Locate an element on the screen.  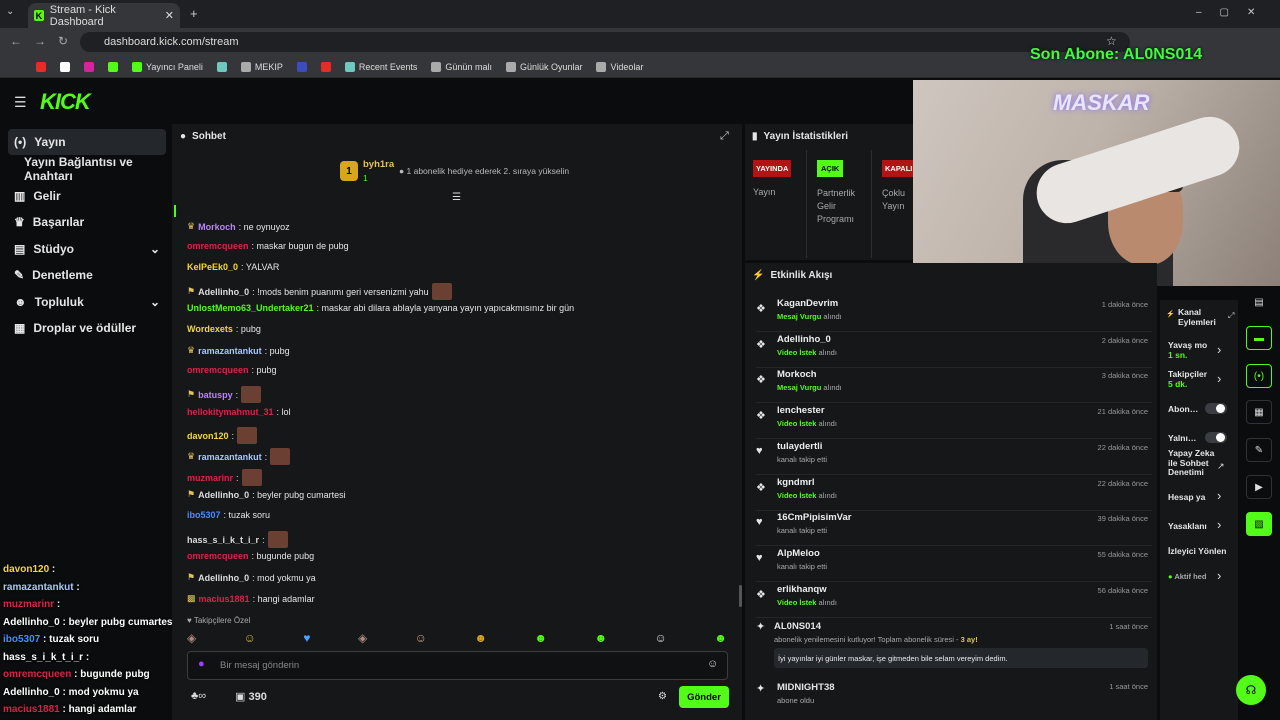
event-user: KaganDevrim is located at coordinates (807, 303).